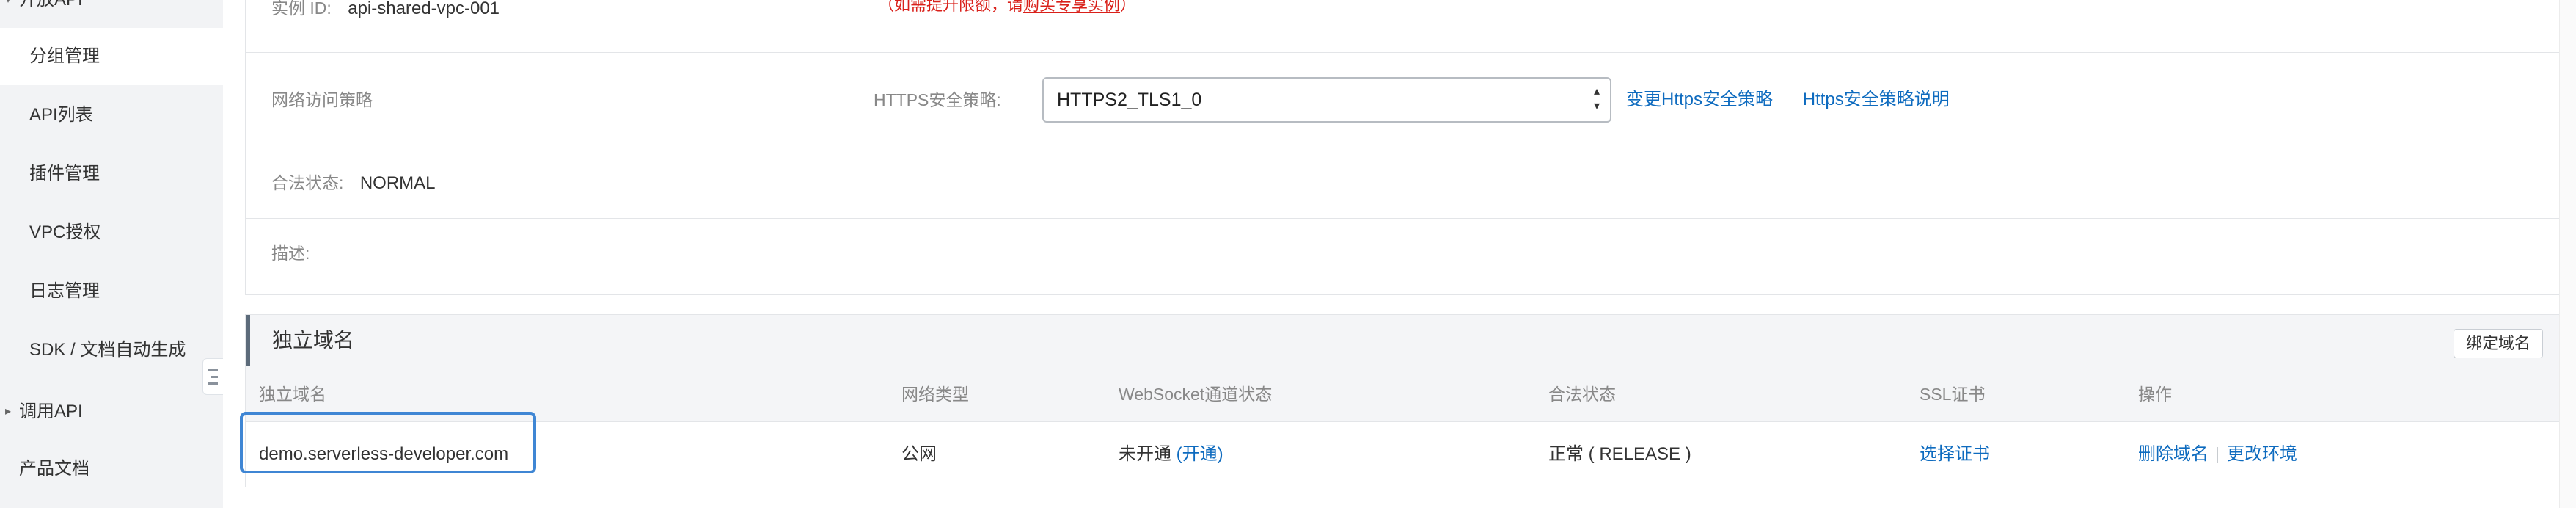 This screenshot has height=508, width=2576. I want to click on instance-note-suffix: ）, so click(1128, 7).